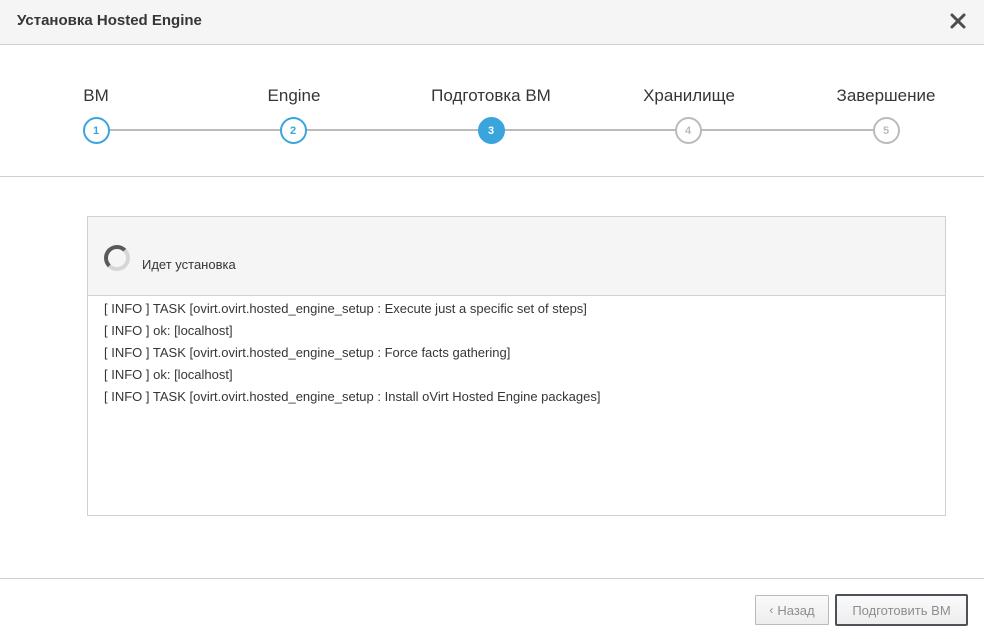 This screenshot has height=639, width=984. I want to click on step-4-circle: 4, so click(688, 130).